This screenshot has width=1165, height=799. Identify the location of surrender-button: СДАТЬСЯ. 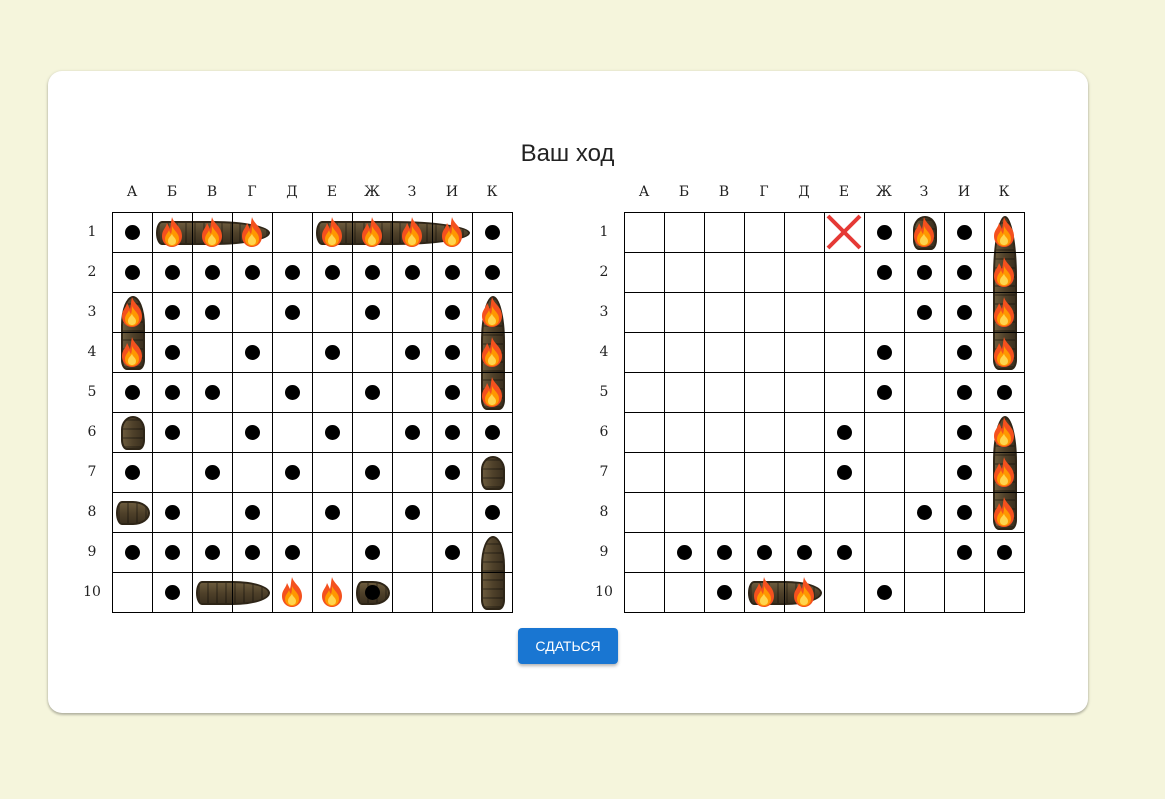
(568, 646).